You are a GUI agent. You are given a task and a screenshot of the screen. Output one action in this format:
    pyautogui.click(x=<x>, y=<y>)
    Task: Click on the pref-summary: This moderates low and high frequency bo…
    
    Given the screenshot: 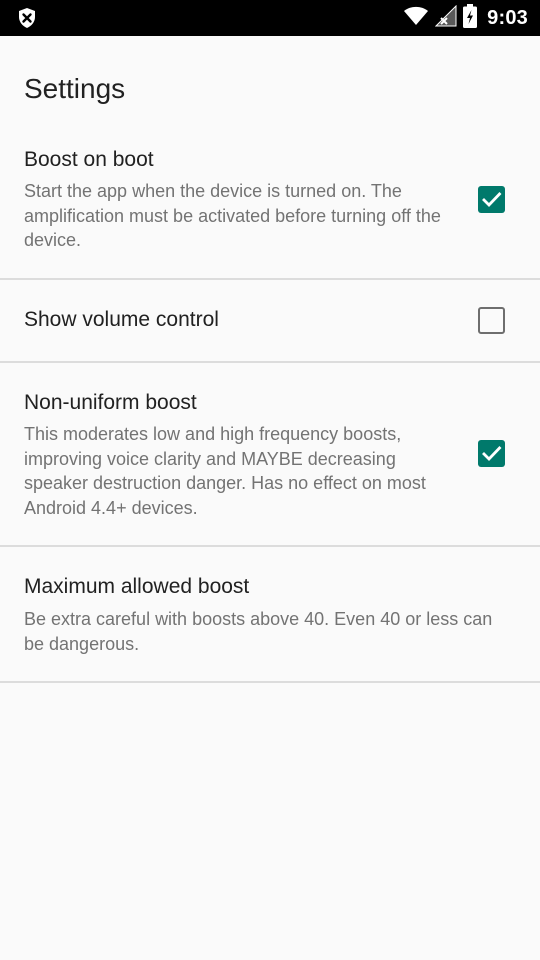 What is the action you would take?
    pyautogui.click(x=225, y=471)
    